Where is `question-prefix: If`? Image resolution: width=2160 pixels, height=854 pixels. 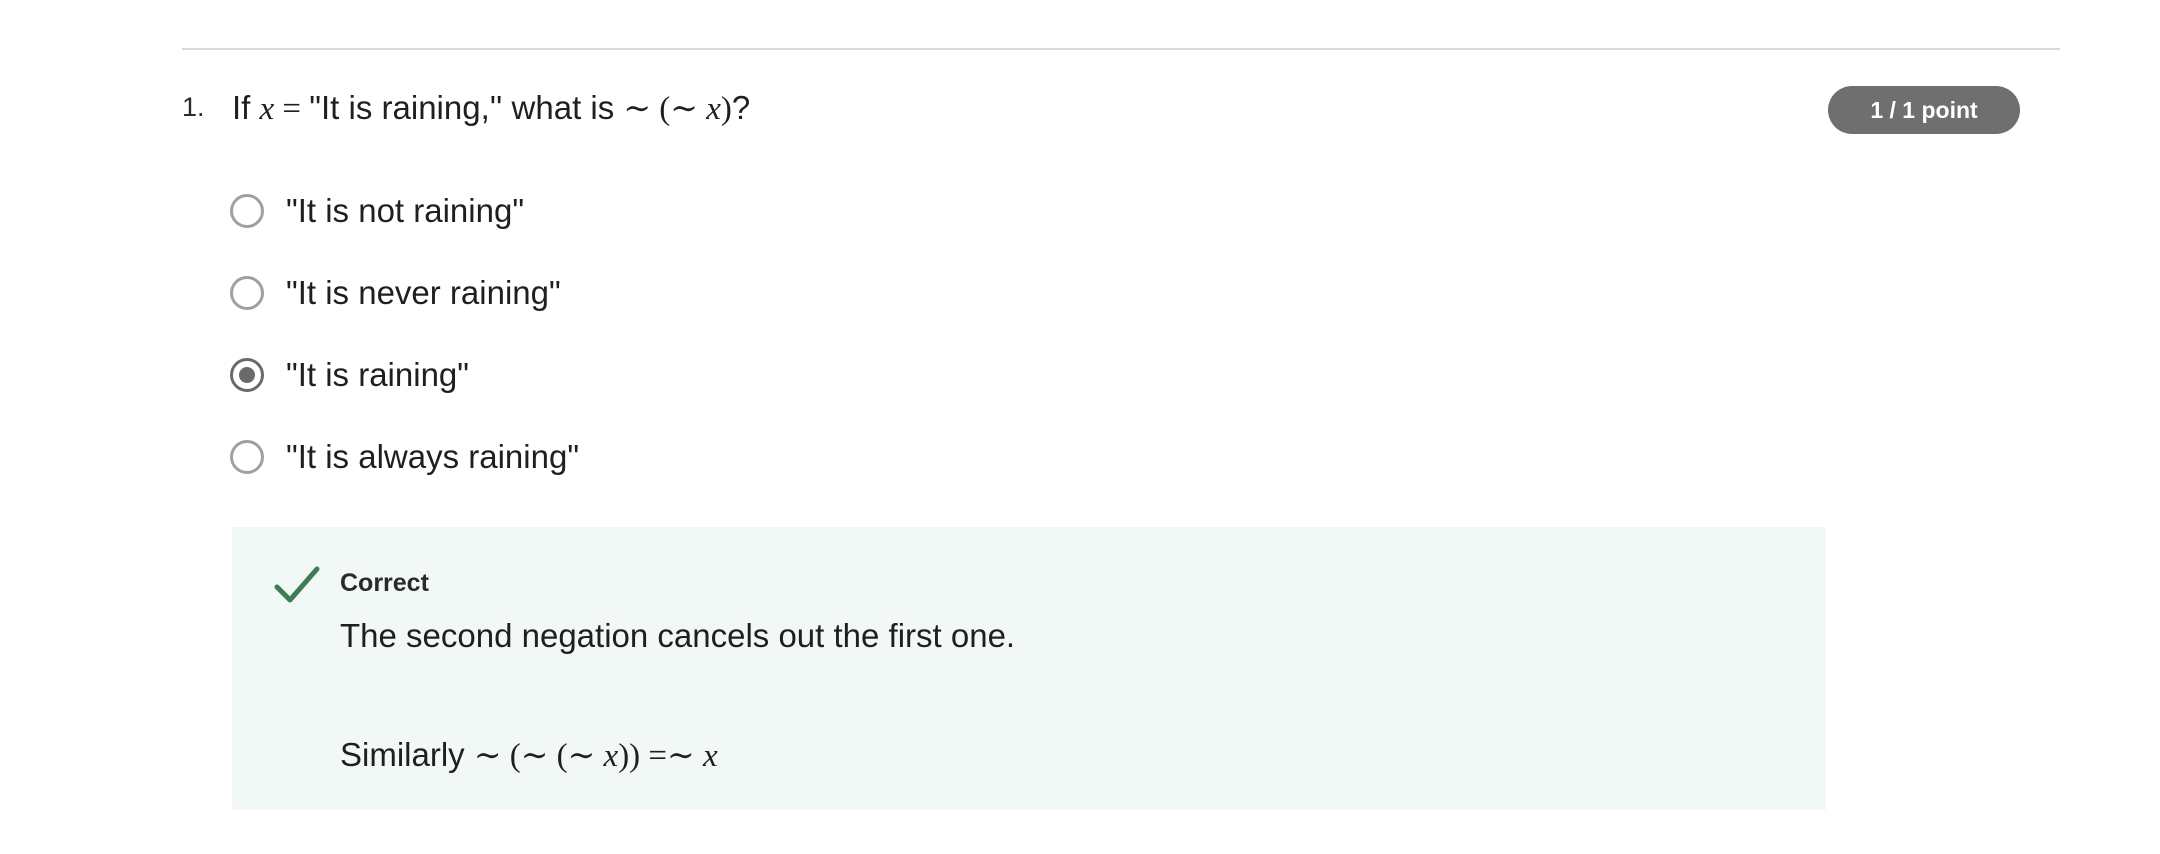 question-prefix: If is located at coordinates (246, 107).